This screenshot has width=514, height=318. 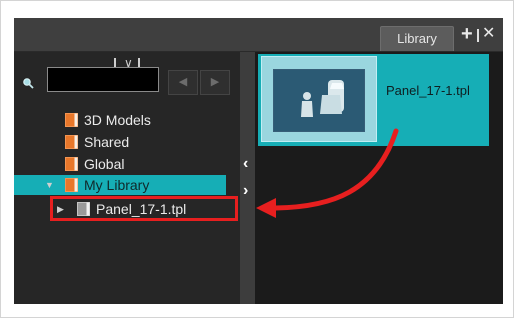 What do you see at coordinates (247, 178) in the screenshot?
I see `pane-splitter` at bounding box center [247, 178].